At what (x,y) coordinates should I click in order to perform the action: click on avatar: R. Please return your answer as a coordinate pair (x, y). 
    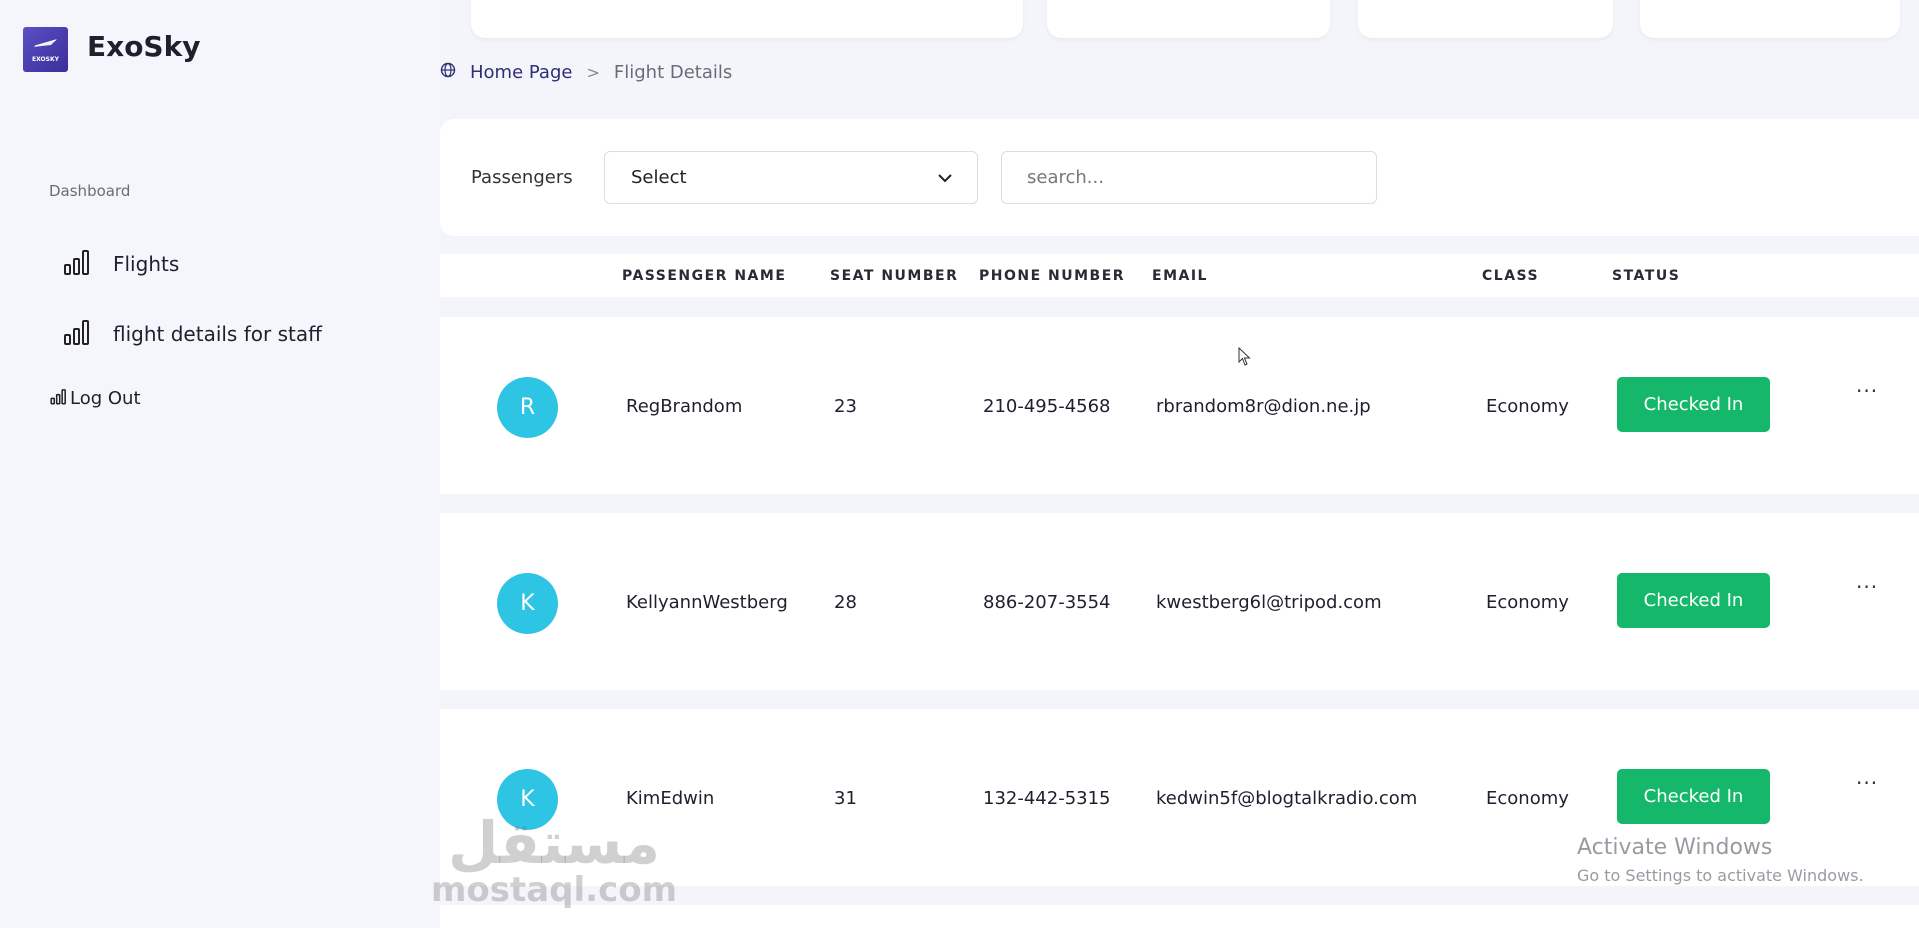
    Looking at the image, I should click on (527, 407).